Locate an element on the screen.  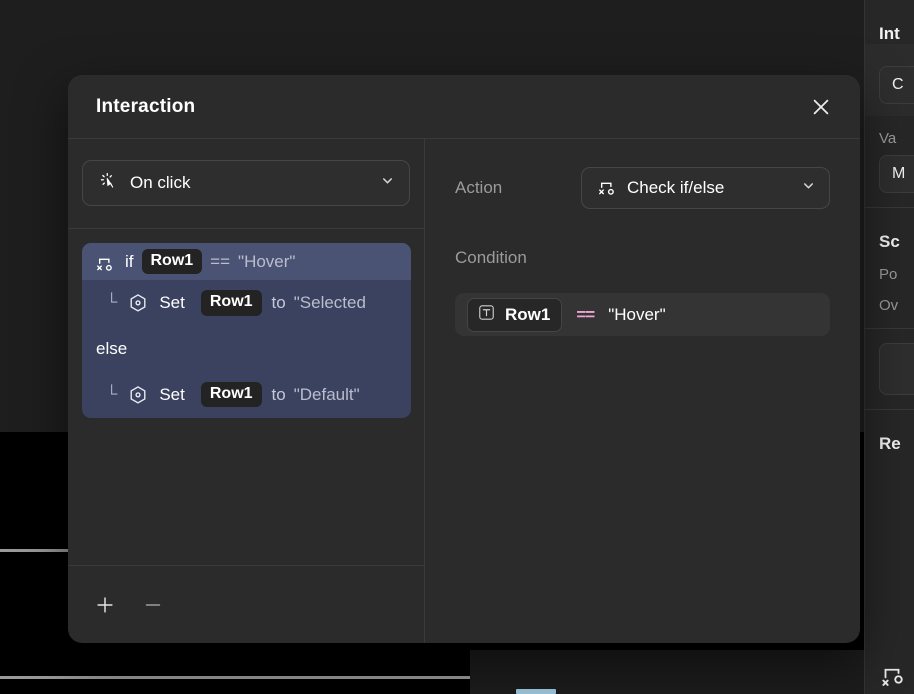
inspector-heading-responsive: Re is located at coordinates (890, 443).